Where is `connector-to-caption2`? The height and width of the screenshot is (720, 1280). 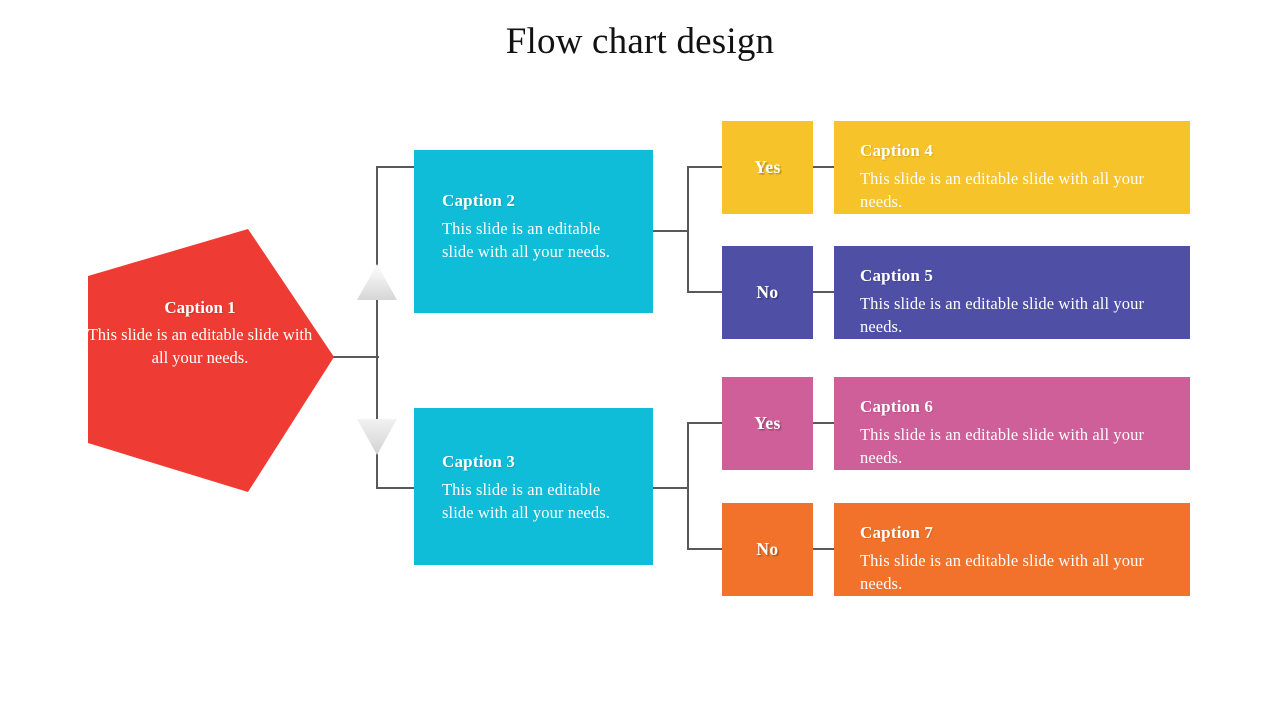 connector-to-caption2 is located at coordinates (397, 167).